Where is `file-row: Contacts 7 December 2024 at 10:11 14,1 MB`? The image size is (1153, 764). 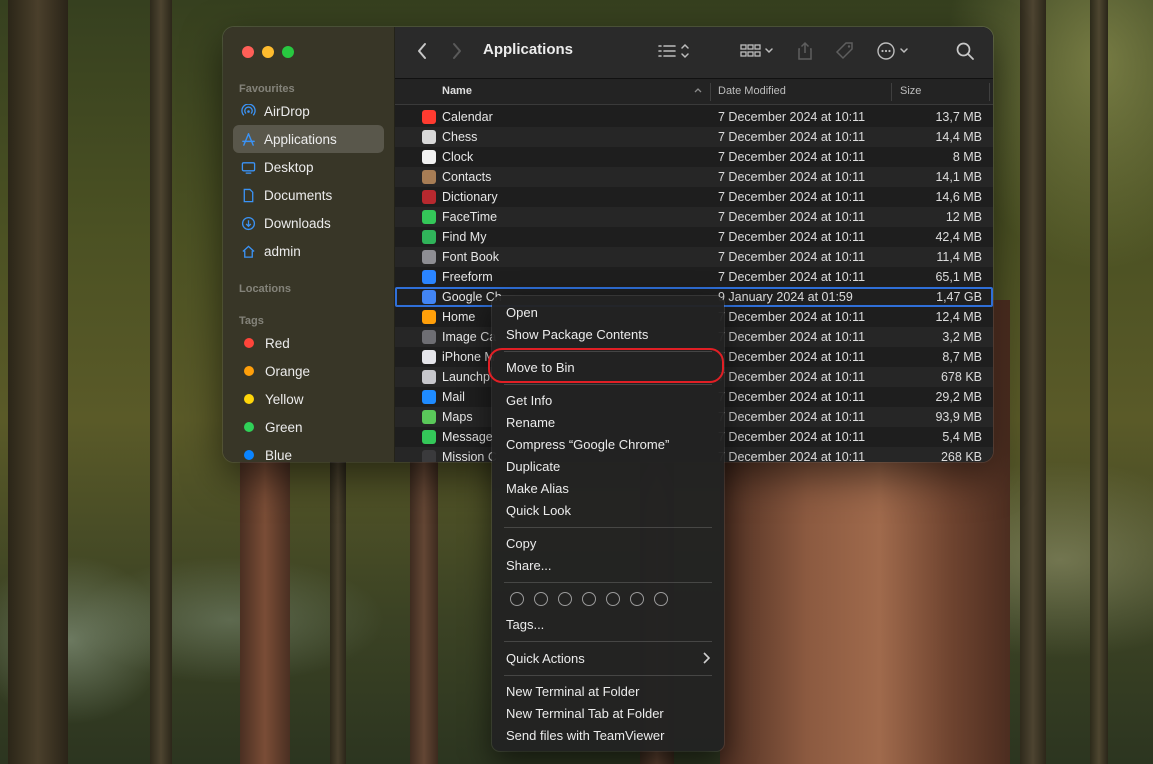 file-row: Contacts 7 December 2024 at 10:11 14,1 MB is located at coordinates (694, 177).